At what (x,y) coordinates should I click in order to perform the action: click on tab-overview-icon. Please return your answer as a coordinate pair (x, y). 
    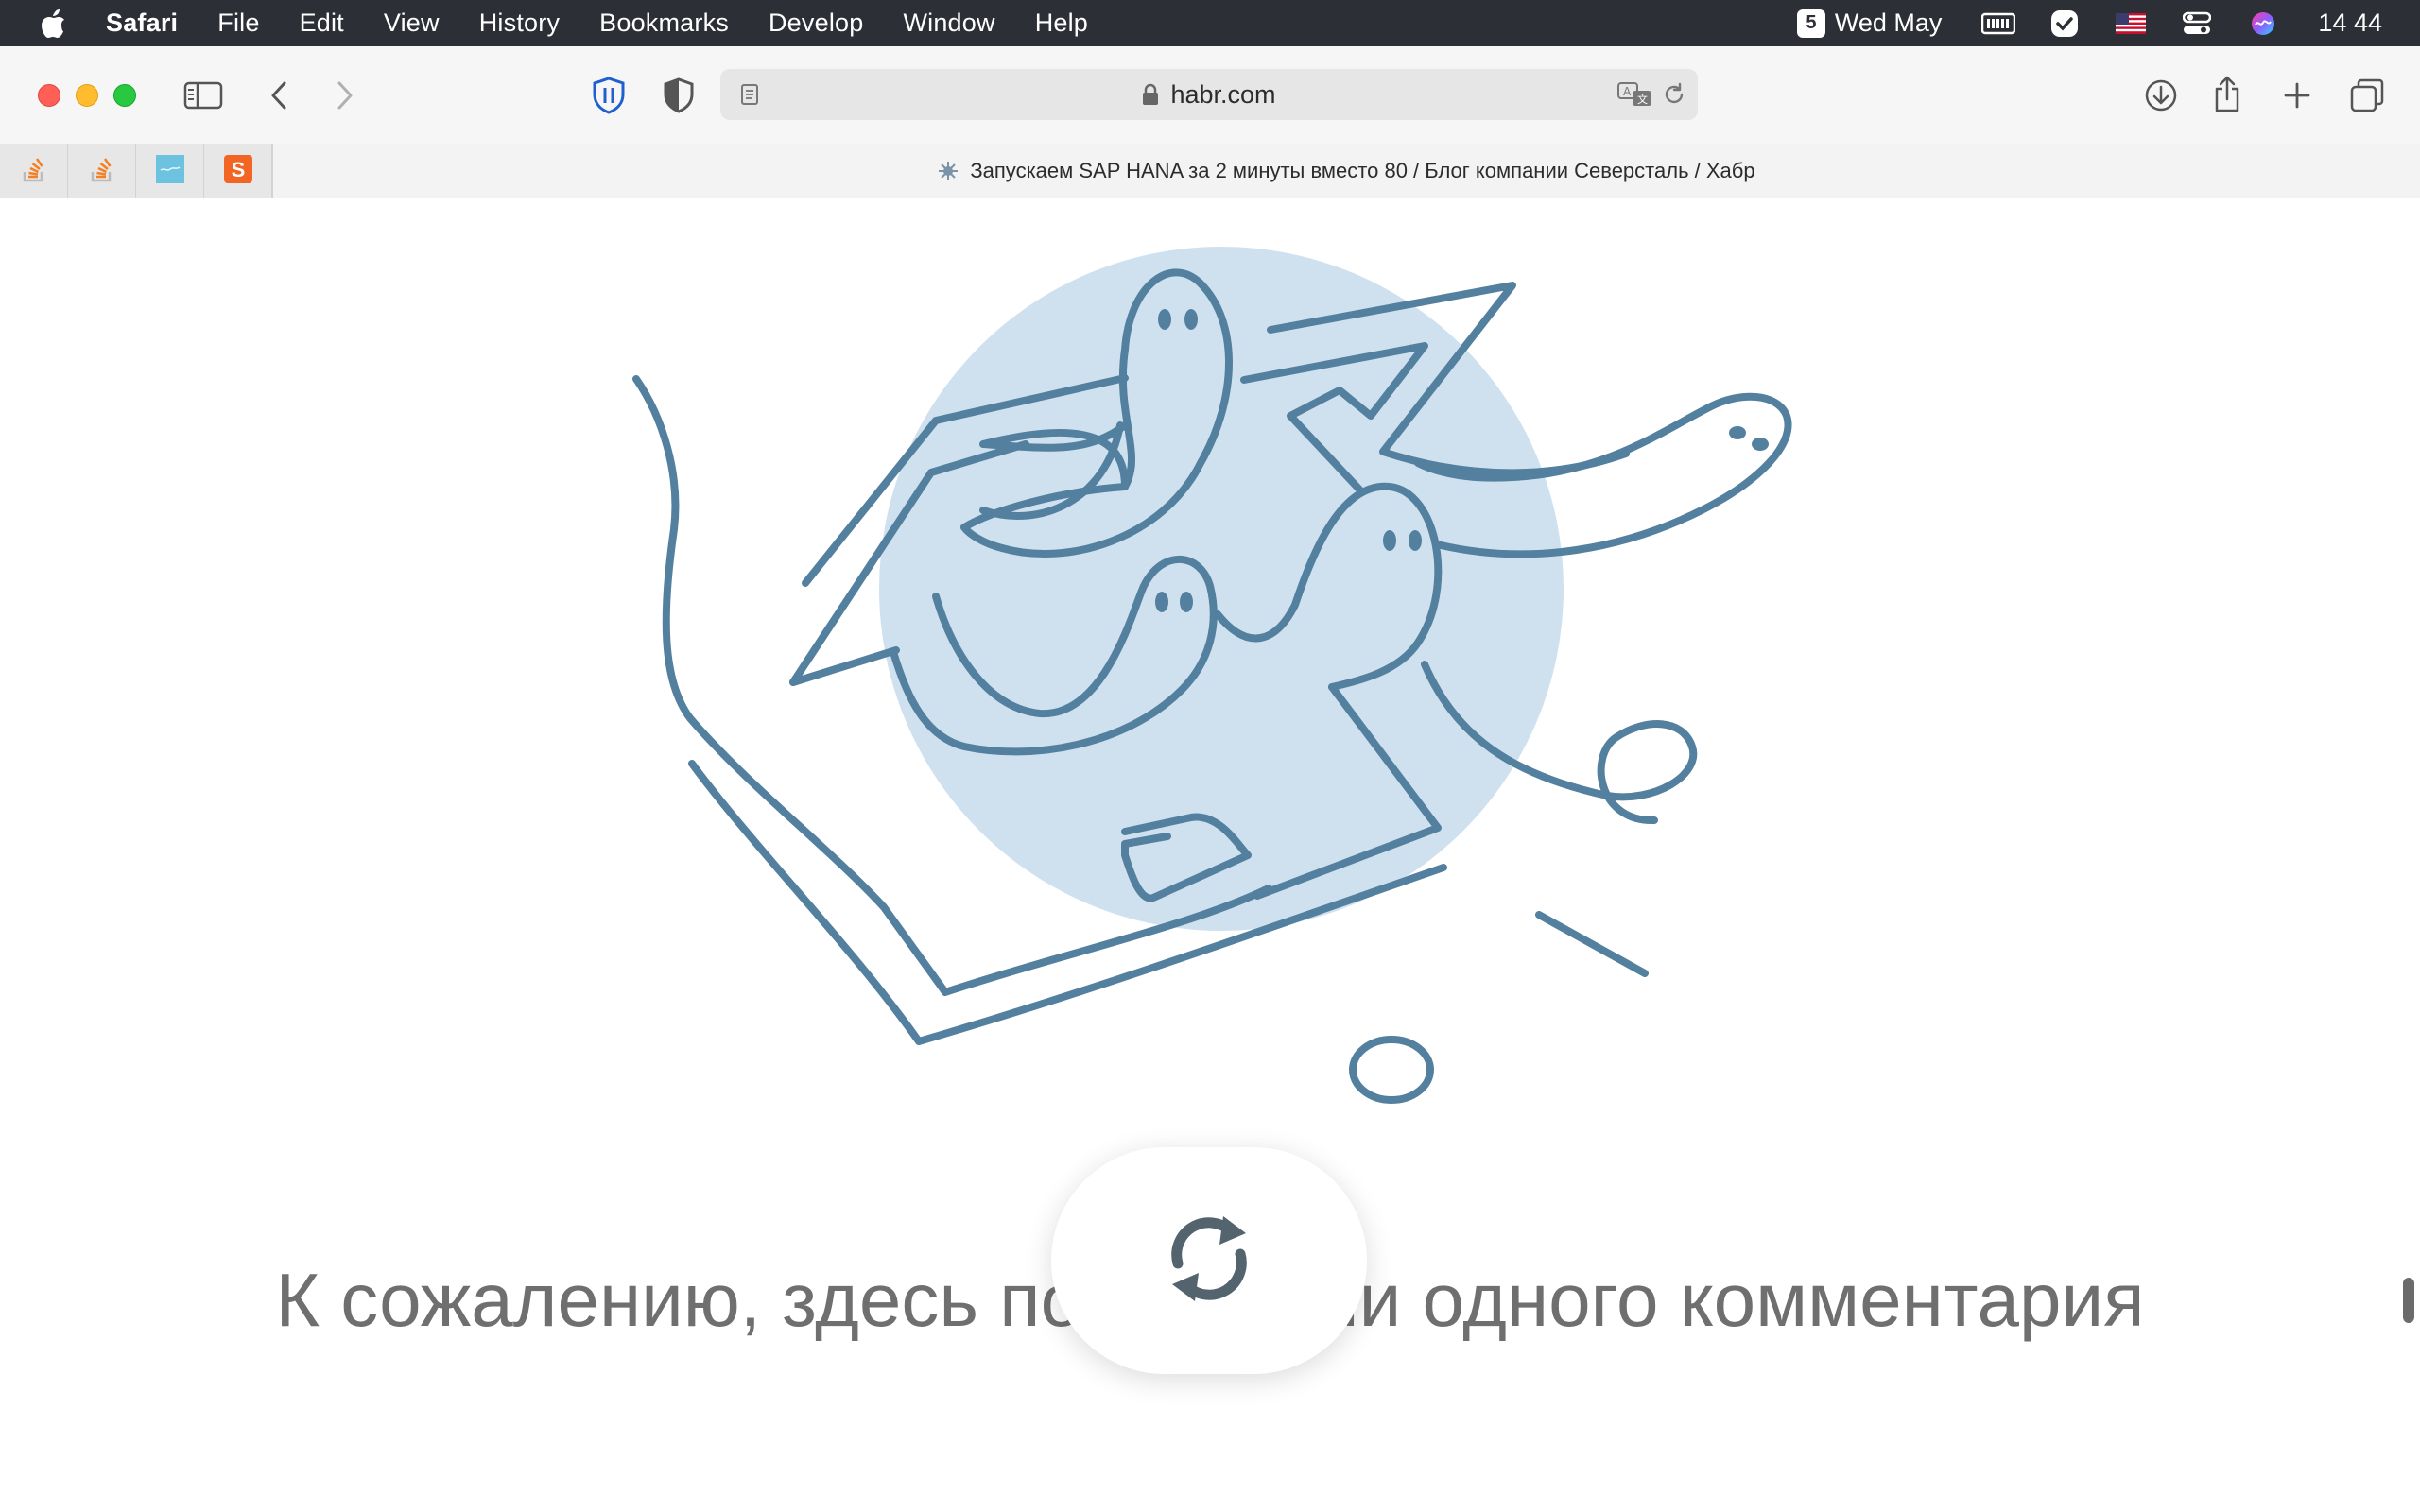
    Looking at the image, I should click on (2367, 95).